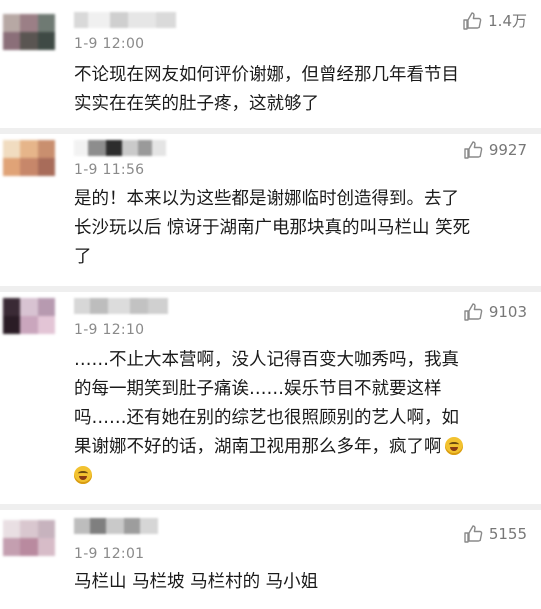 The width and height of the screenshot is (541, 609). Describe the element at coordinates (507, 534) in the screenshot. I see `like-count: 5155` at that location.